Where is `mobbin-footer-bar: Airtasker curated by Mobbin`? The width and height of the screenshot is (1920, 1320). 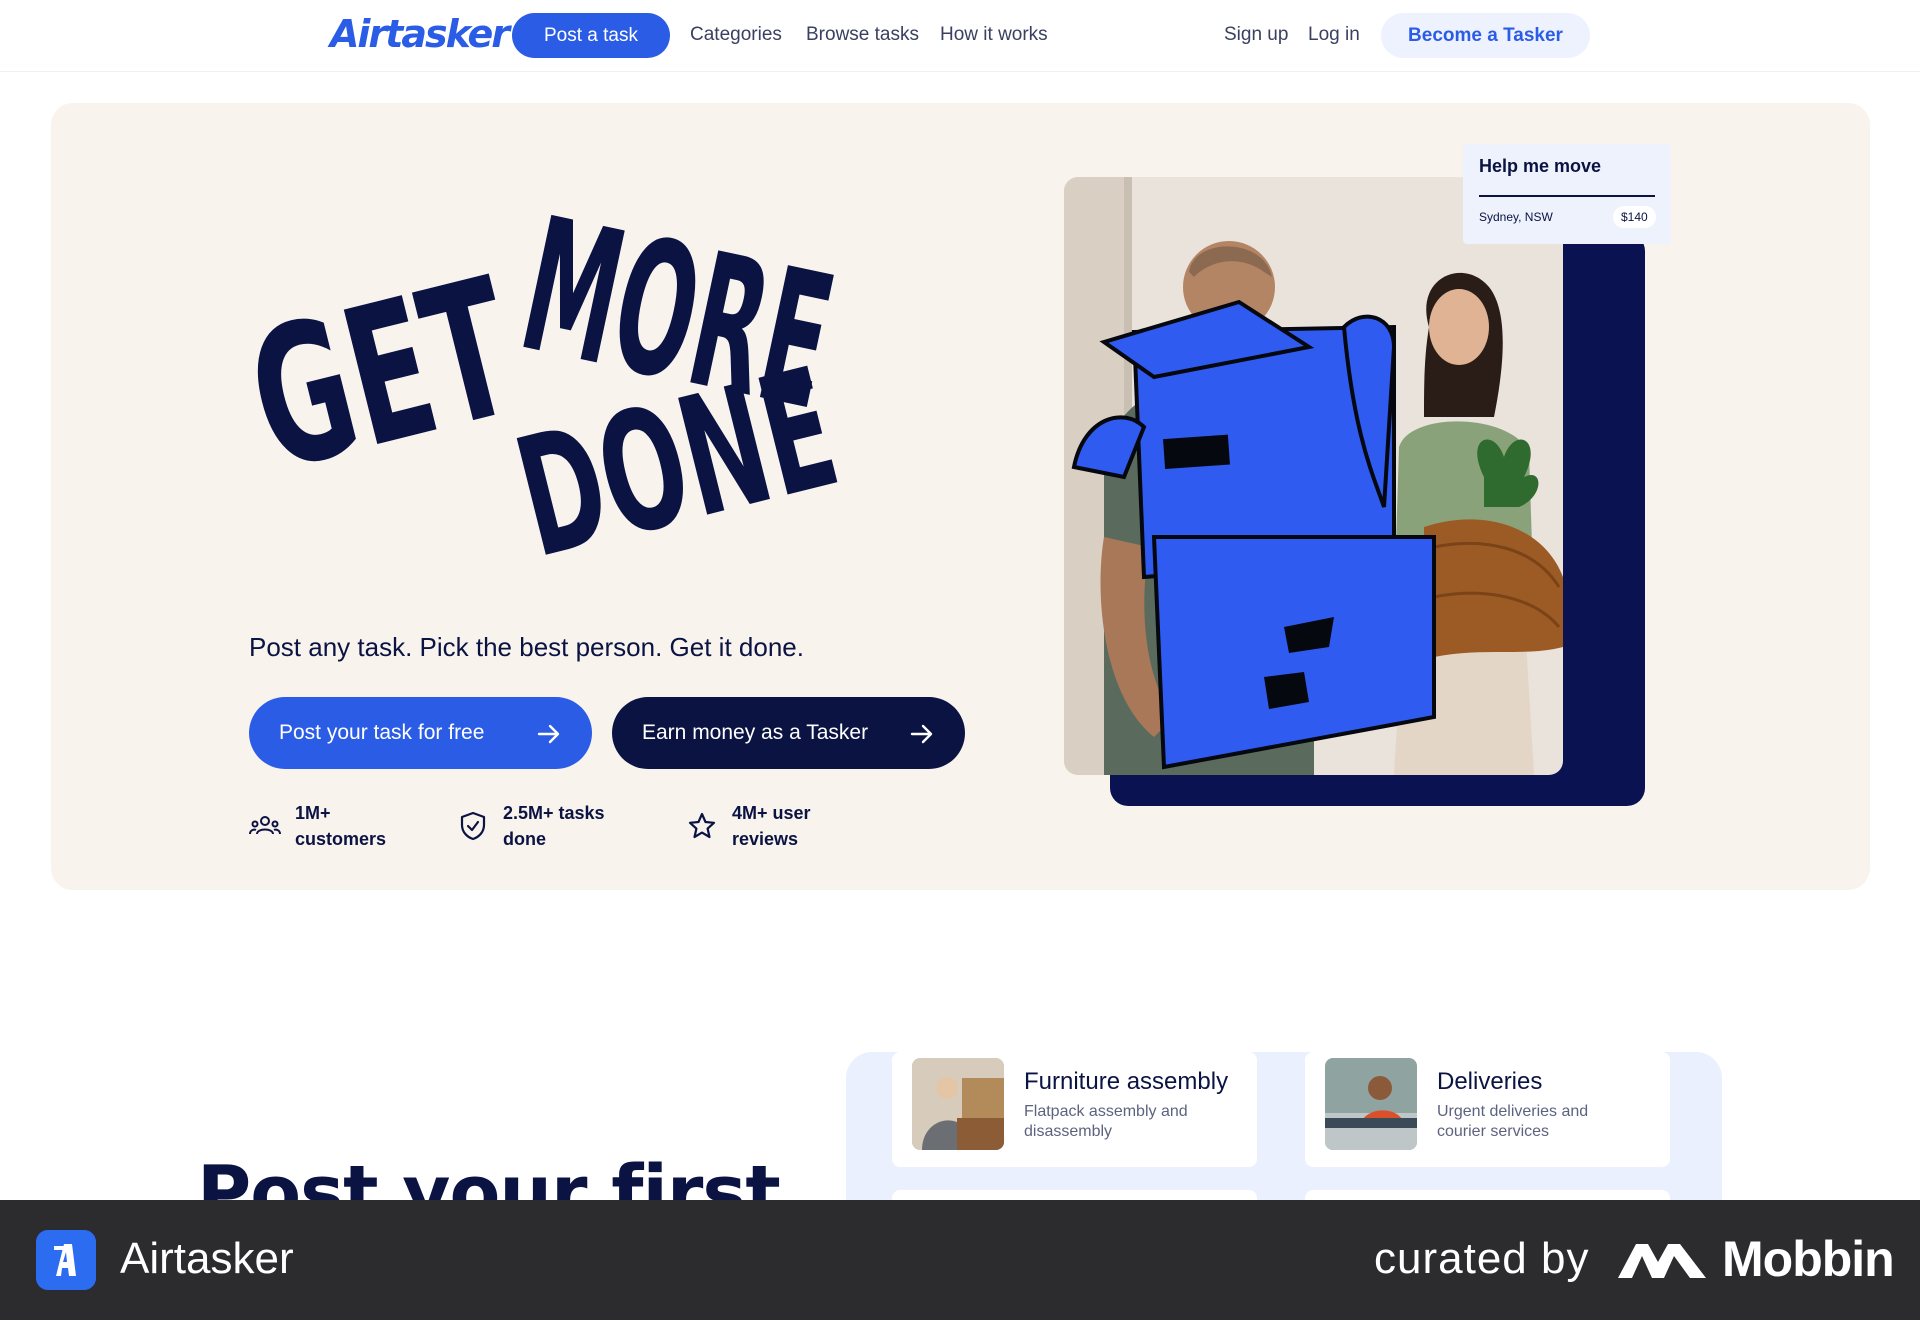 mobbin-footer-bar: Airtasker curated by Mobbin is located at coordinates (960, 1260).